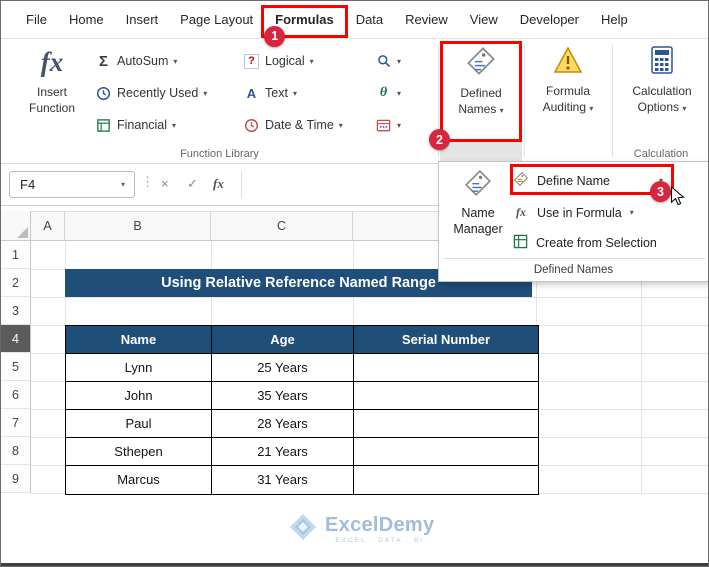  I want to click on more-functions-button: ▾, so click(388, 125).